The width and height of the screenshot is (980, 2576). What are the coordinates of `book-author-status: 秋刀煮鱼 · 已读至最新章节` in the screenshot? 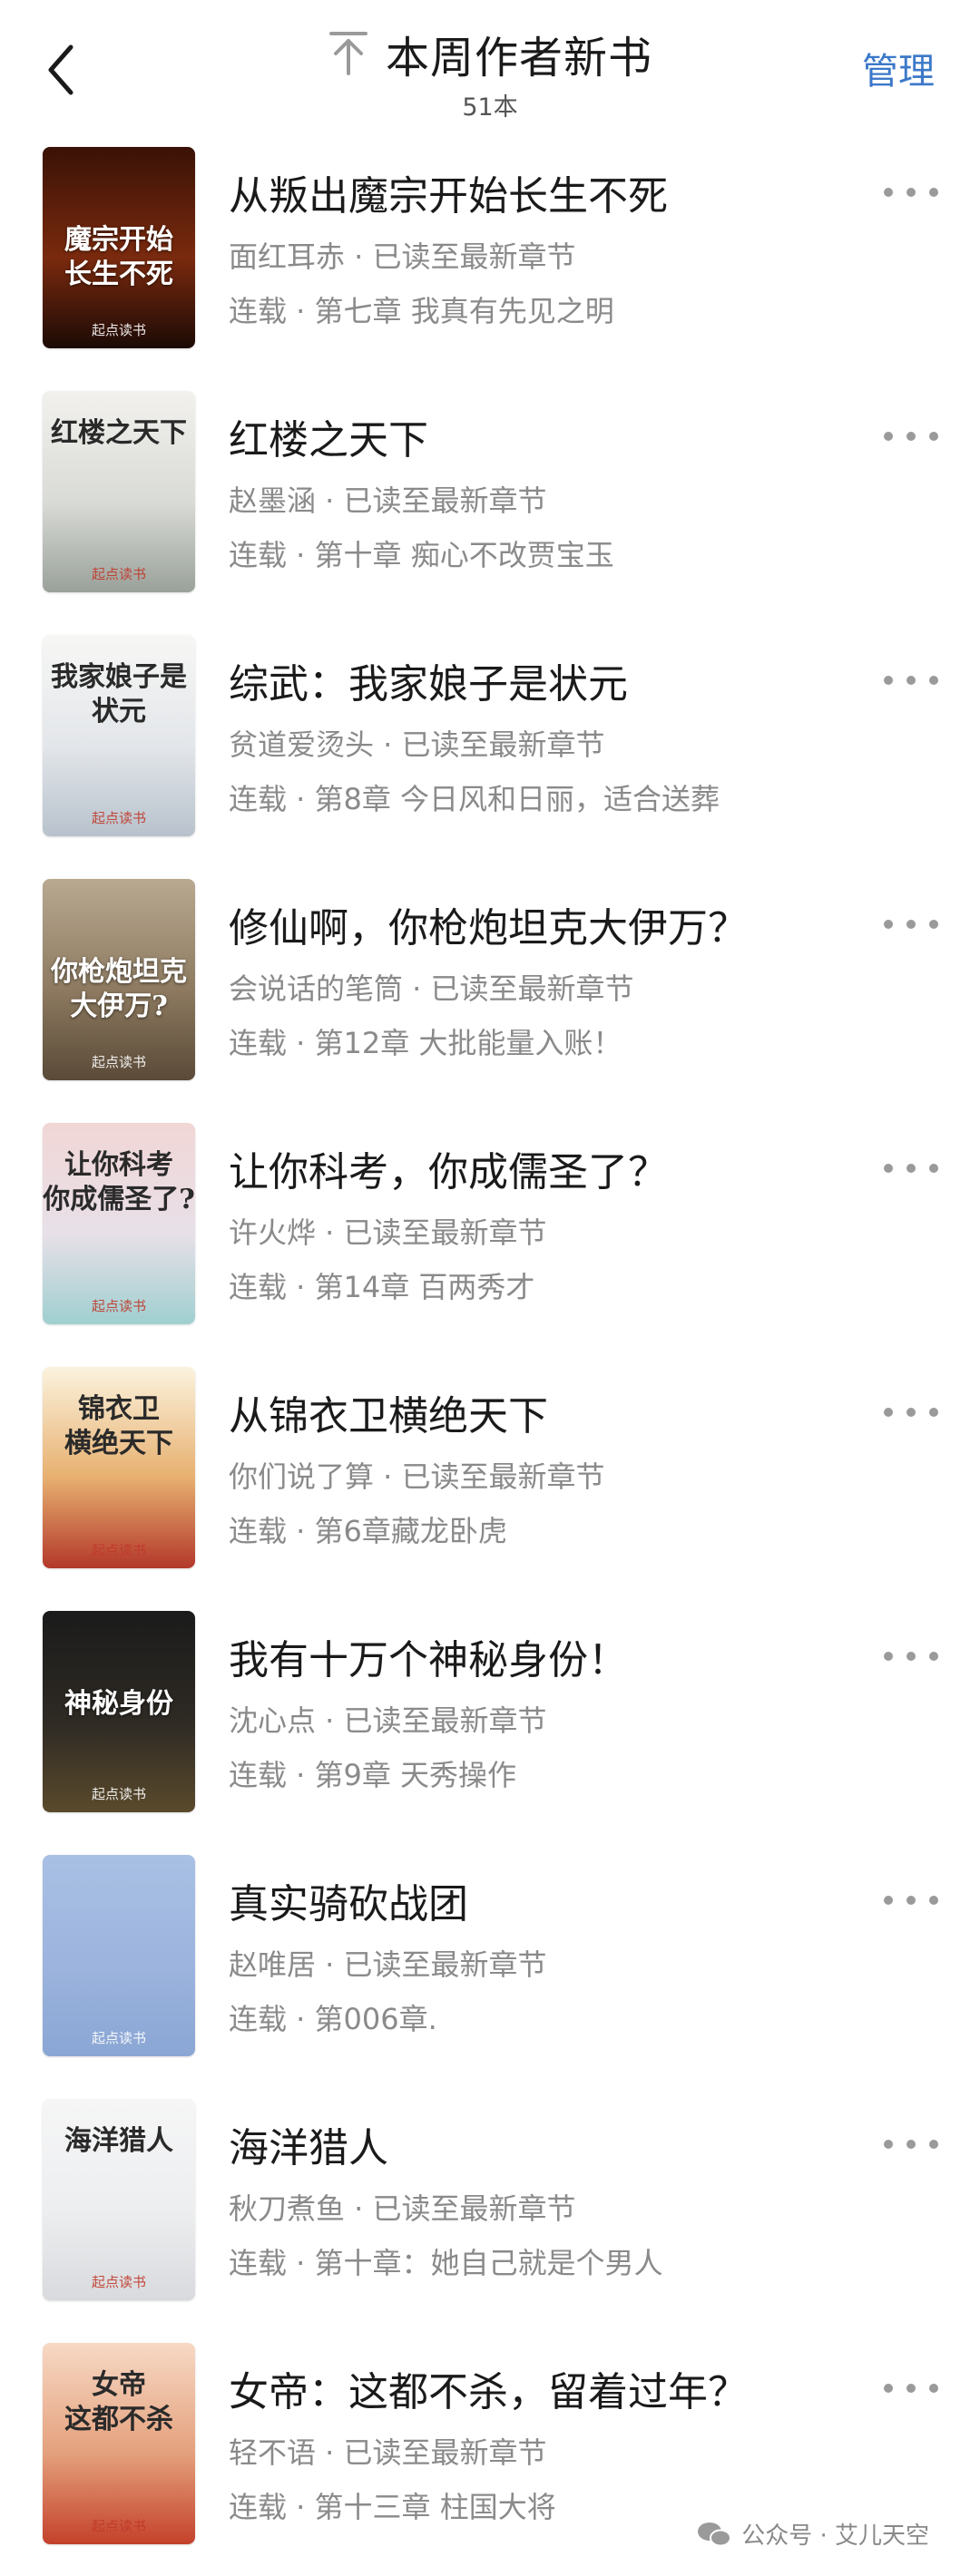 It's located at (402, 2208).